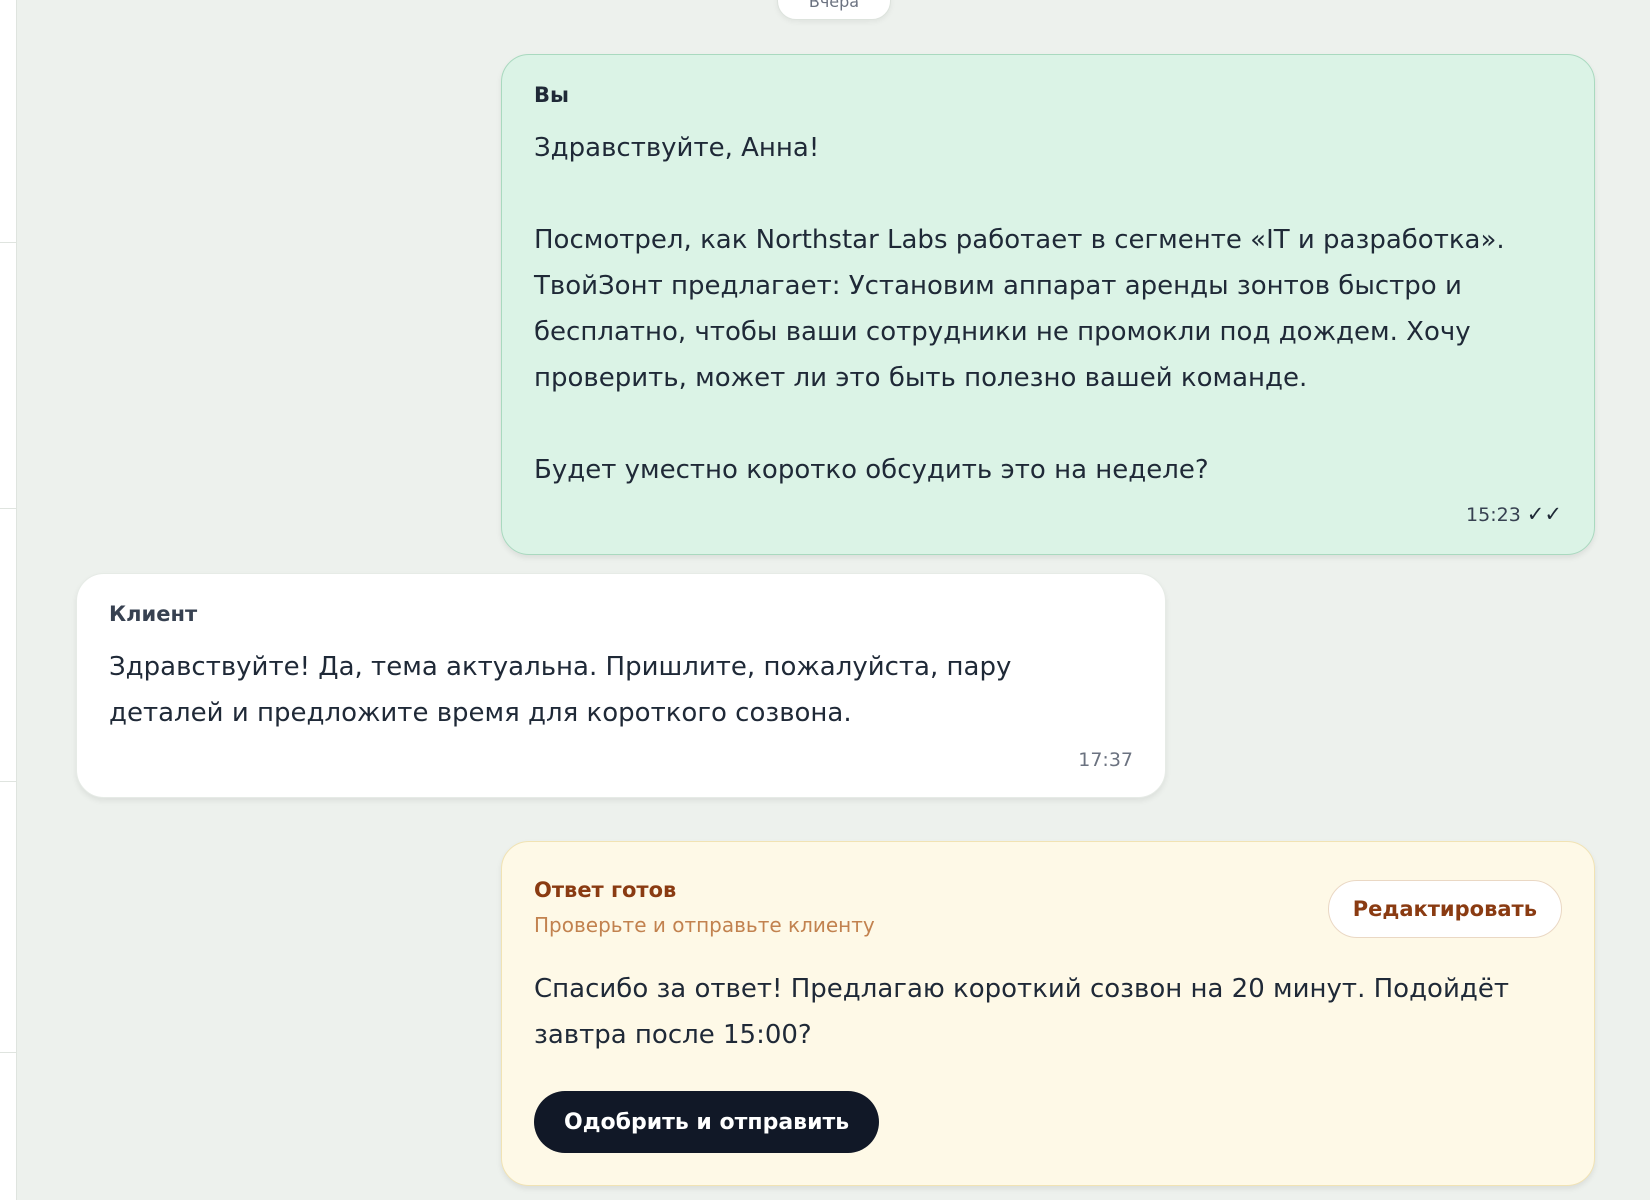  I want to click on left-sidebar-edge, so click(8, 600).